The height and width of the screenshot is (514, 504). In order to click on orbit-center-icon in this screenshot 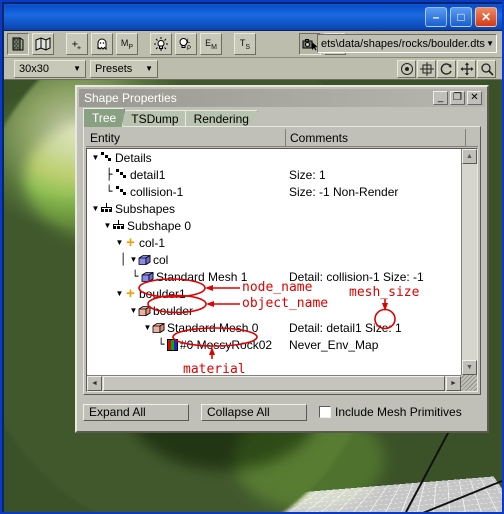, I will do `click(406, 68)`.